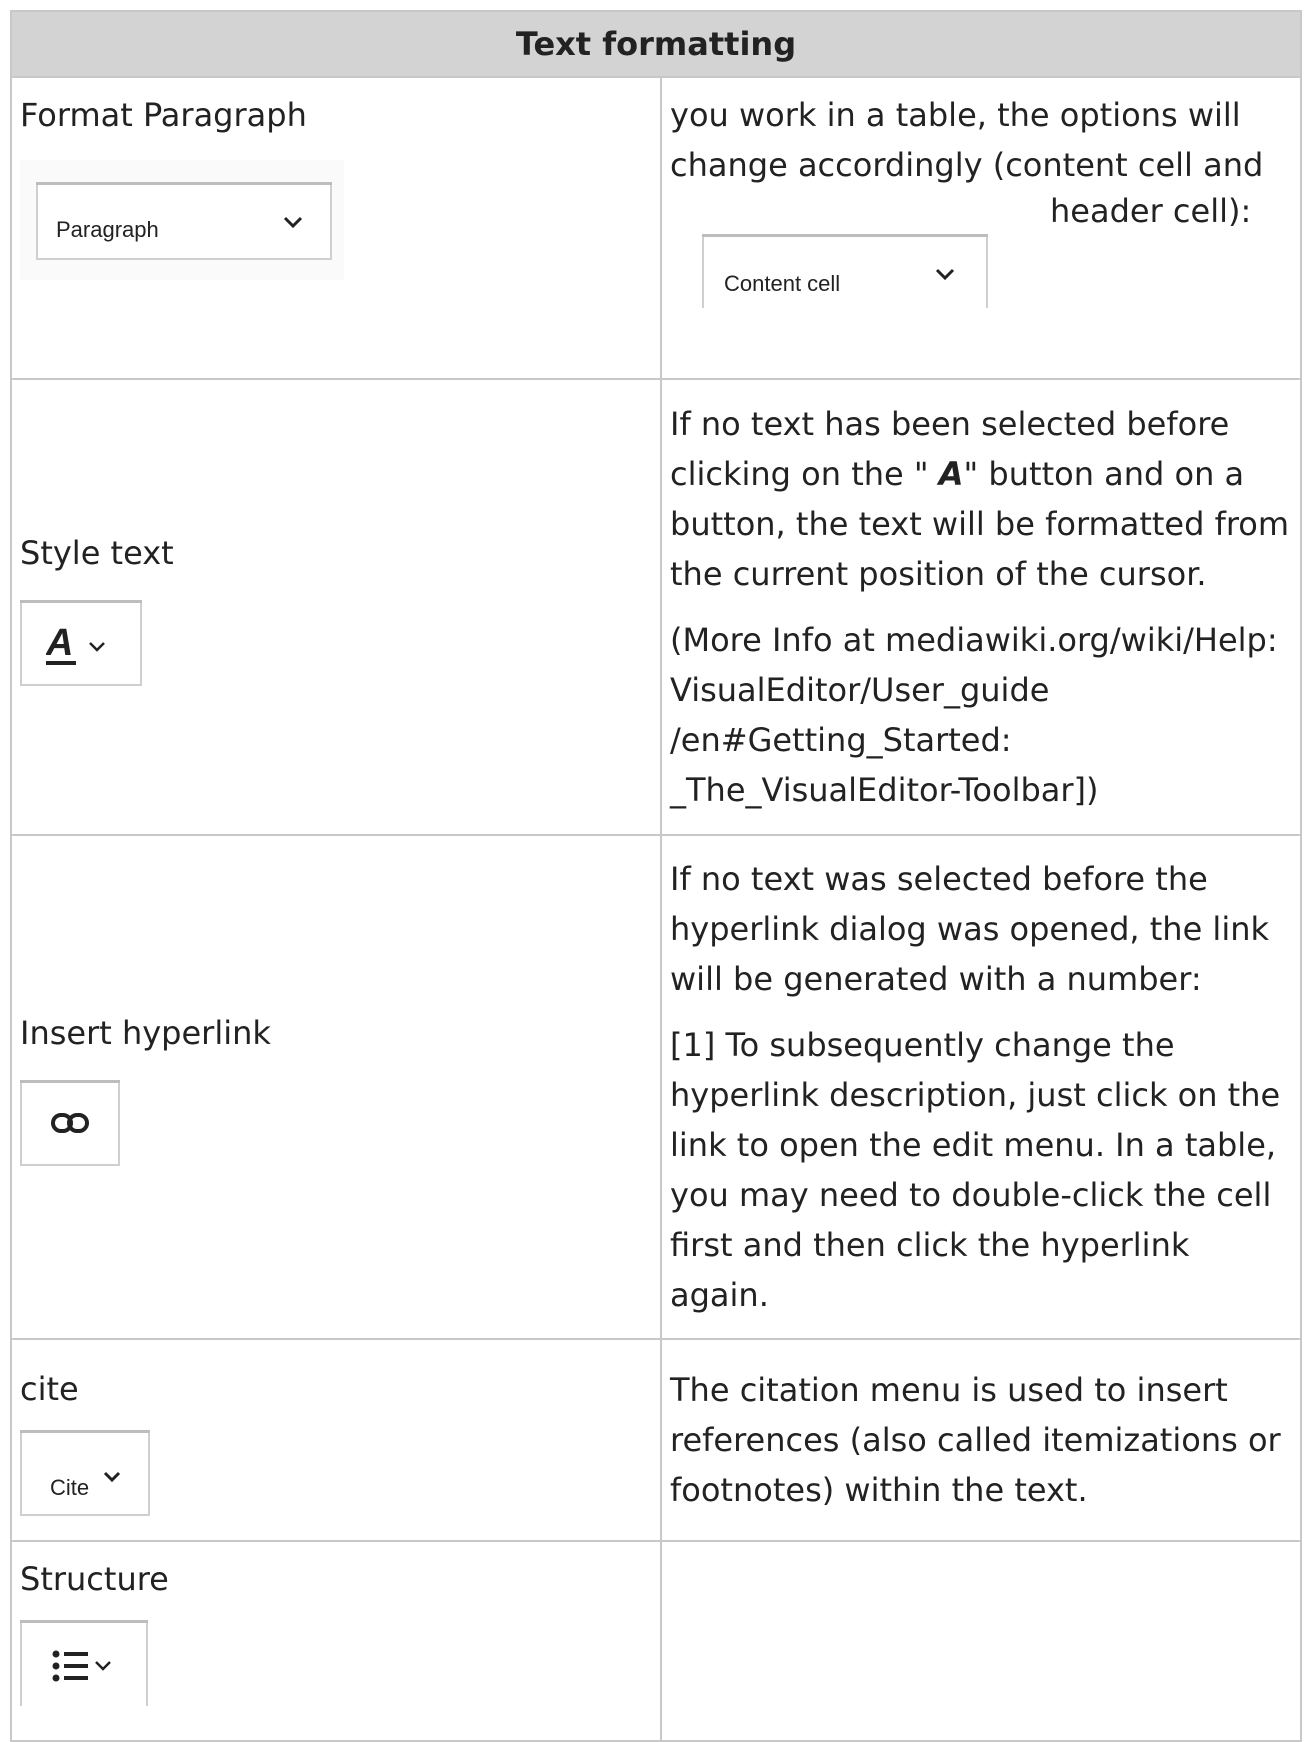  Describe the element at coordinates (163, 115) in the screenshot. I see `feature-label: Format Paragraph` at that location.